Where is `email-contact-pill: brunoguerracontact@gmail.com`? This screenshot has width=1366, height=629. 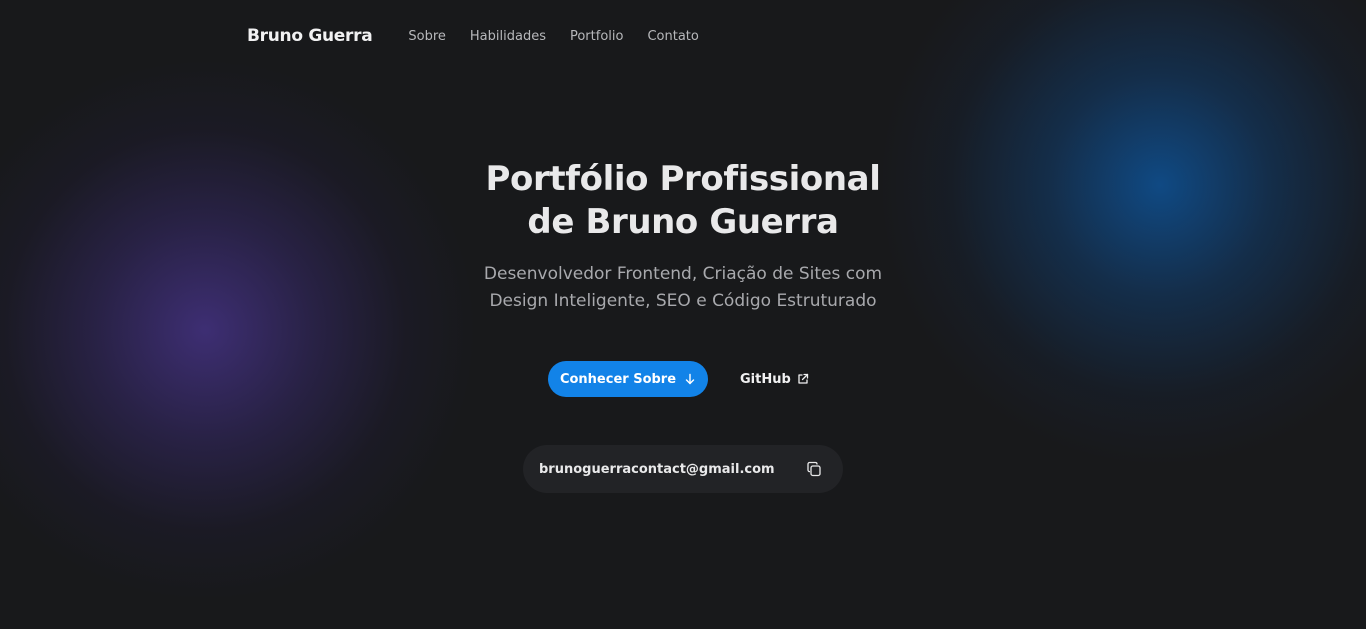 email-contact-pill: brunoguerracontact@gmail.com is located at coordinates (683, 469).